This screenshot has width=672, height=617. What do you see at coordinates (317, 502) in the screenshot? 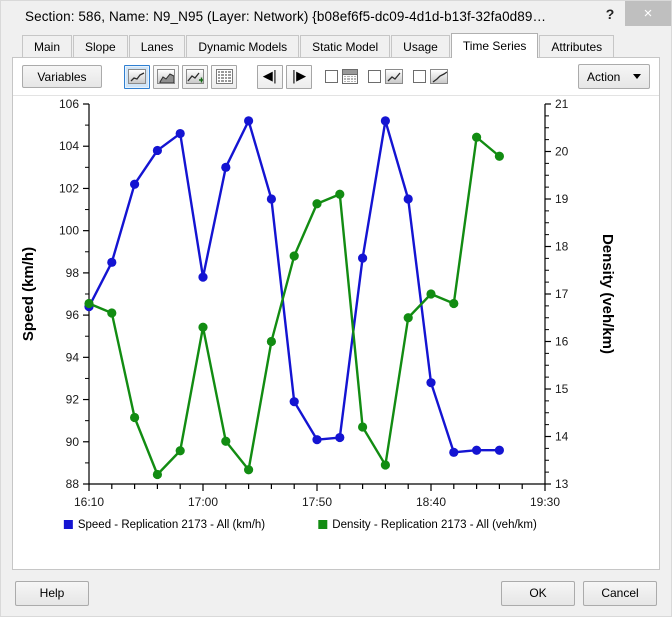
I see `x-tick-label: 17:50` at bounding box center [317, 502].